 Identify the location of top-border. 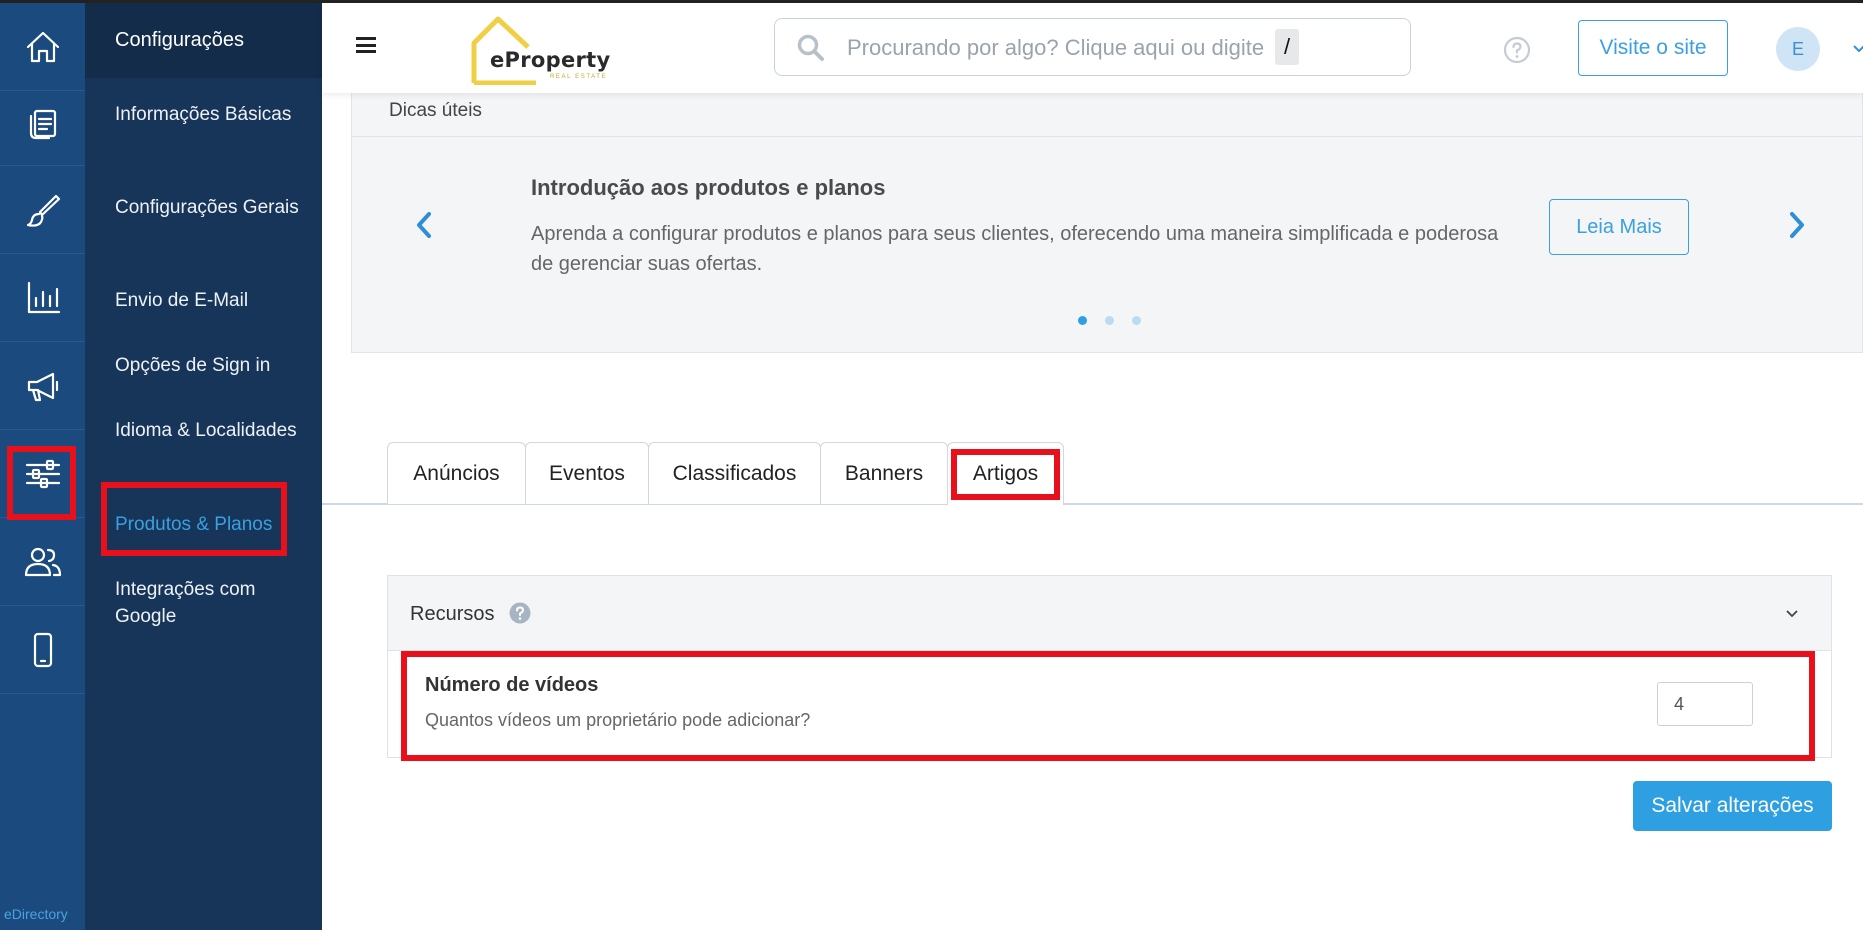
(931, 1).